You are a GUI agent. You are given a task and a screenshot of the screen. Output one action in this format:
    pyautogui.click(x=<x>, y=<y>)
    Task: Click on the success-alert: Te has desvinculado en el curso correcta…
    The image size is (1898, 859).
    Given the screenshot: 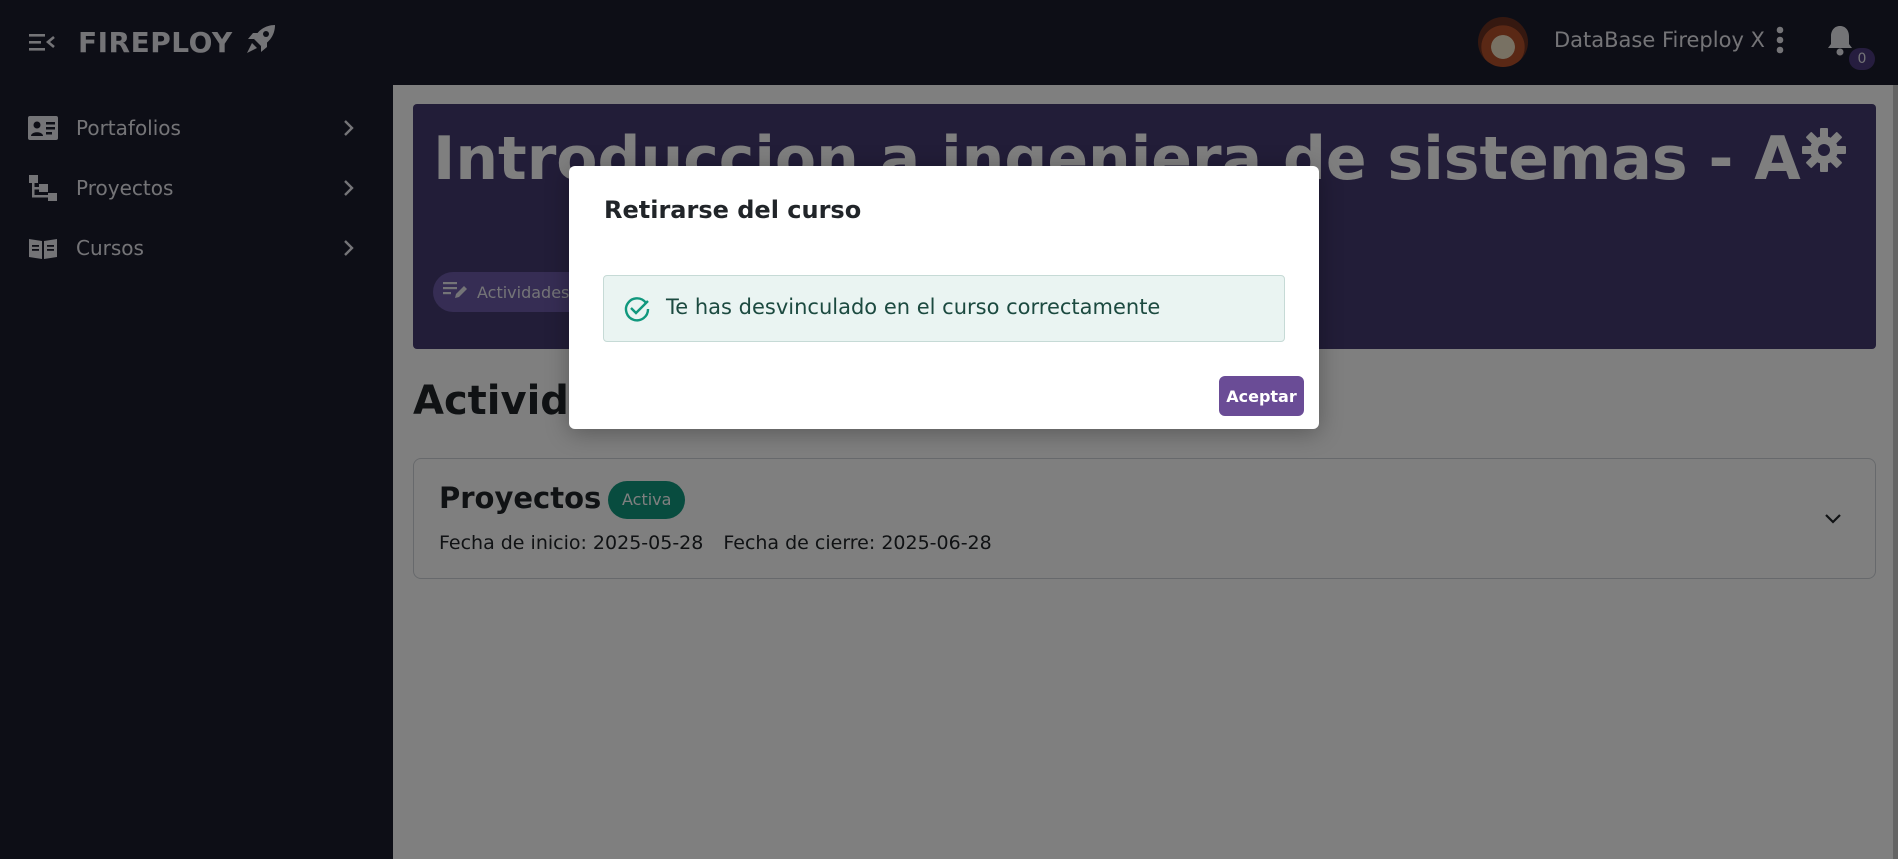 What is the action you would take?
    pyautogui.click(x=944, y=308)
    